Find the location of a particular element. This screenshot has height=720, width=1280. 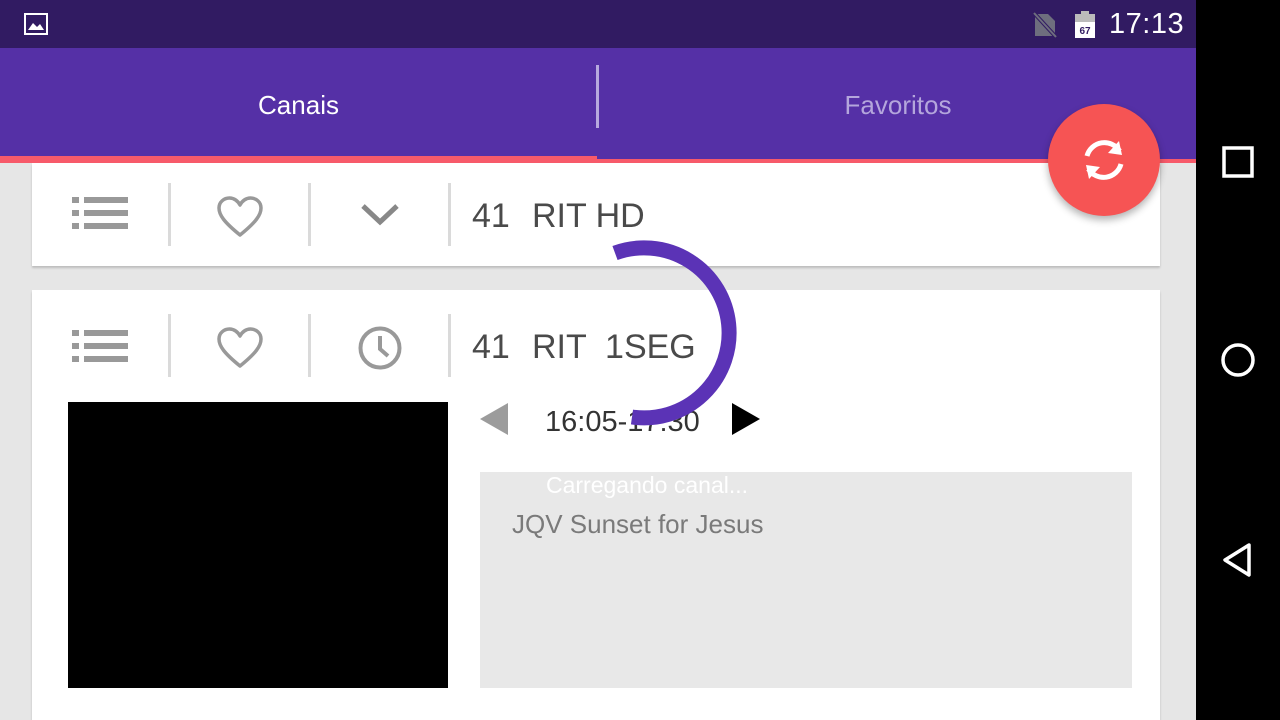

video-player is located at coordinates (258, 545).